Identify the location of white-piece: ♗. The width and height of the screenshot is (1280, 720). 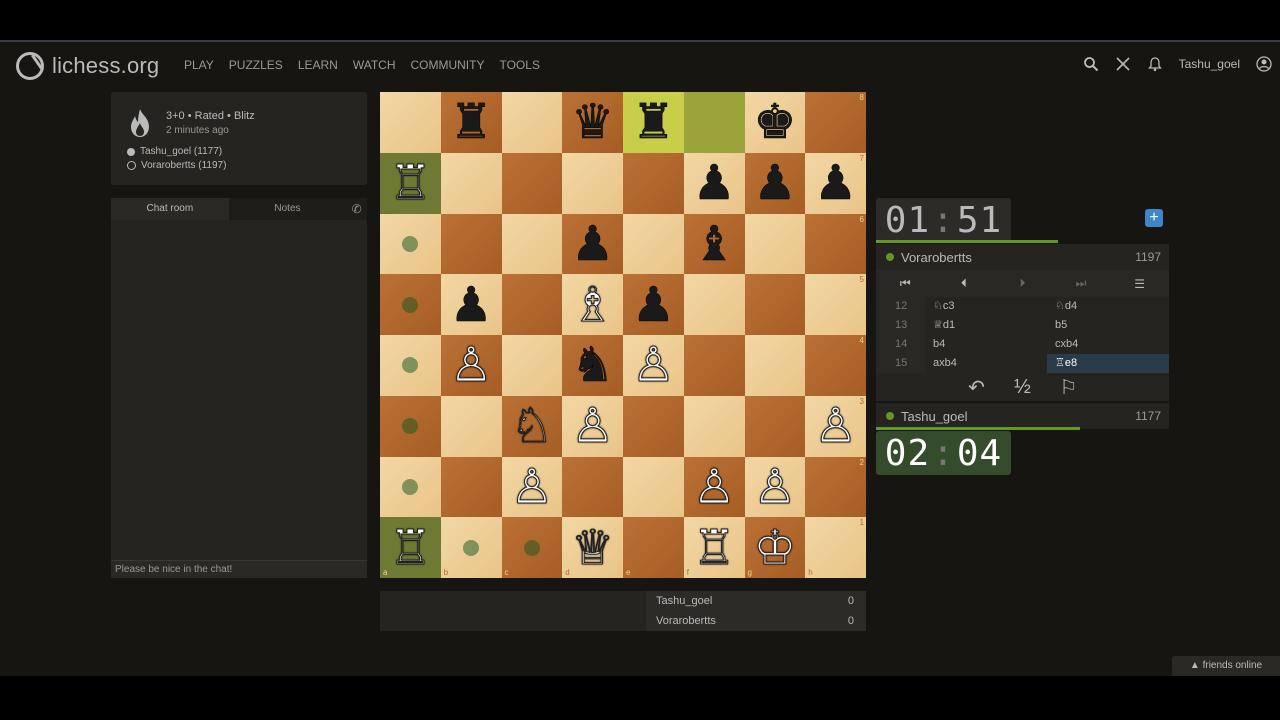
(593, 304).